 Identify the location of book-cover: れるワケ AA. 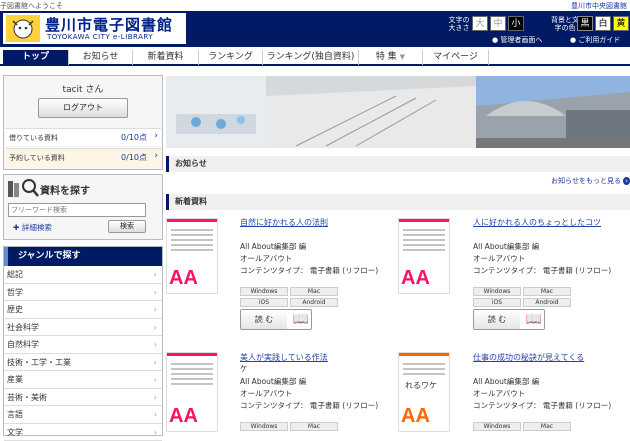
(424, 392).